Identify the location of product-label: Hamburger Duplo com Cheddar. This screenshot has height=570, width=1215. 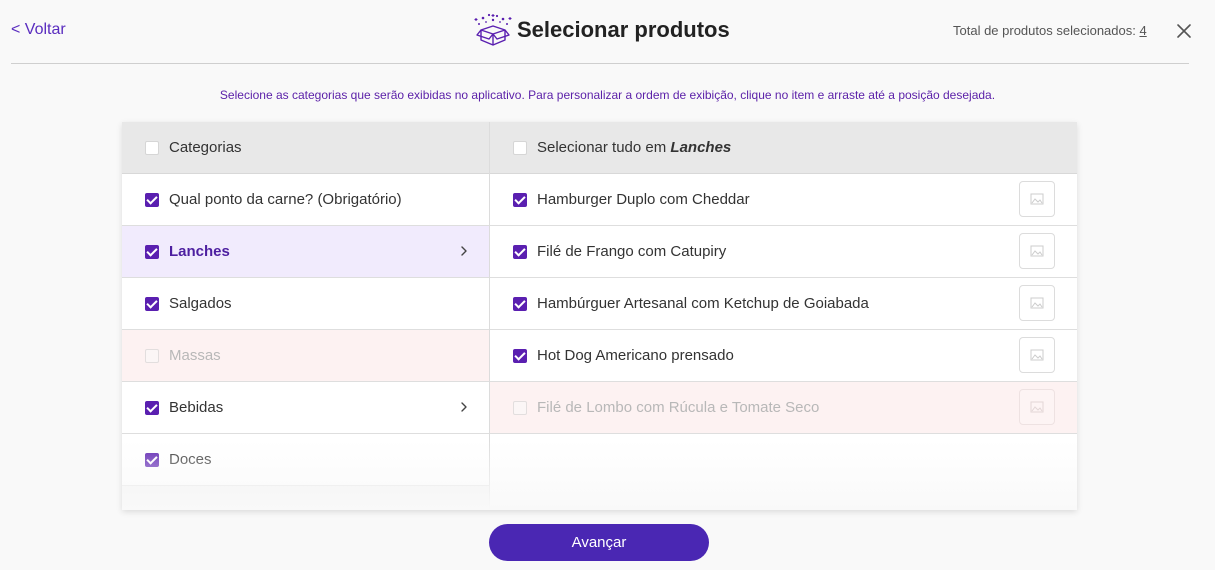
(643, 199).